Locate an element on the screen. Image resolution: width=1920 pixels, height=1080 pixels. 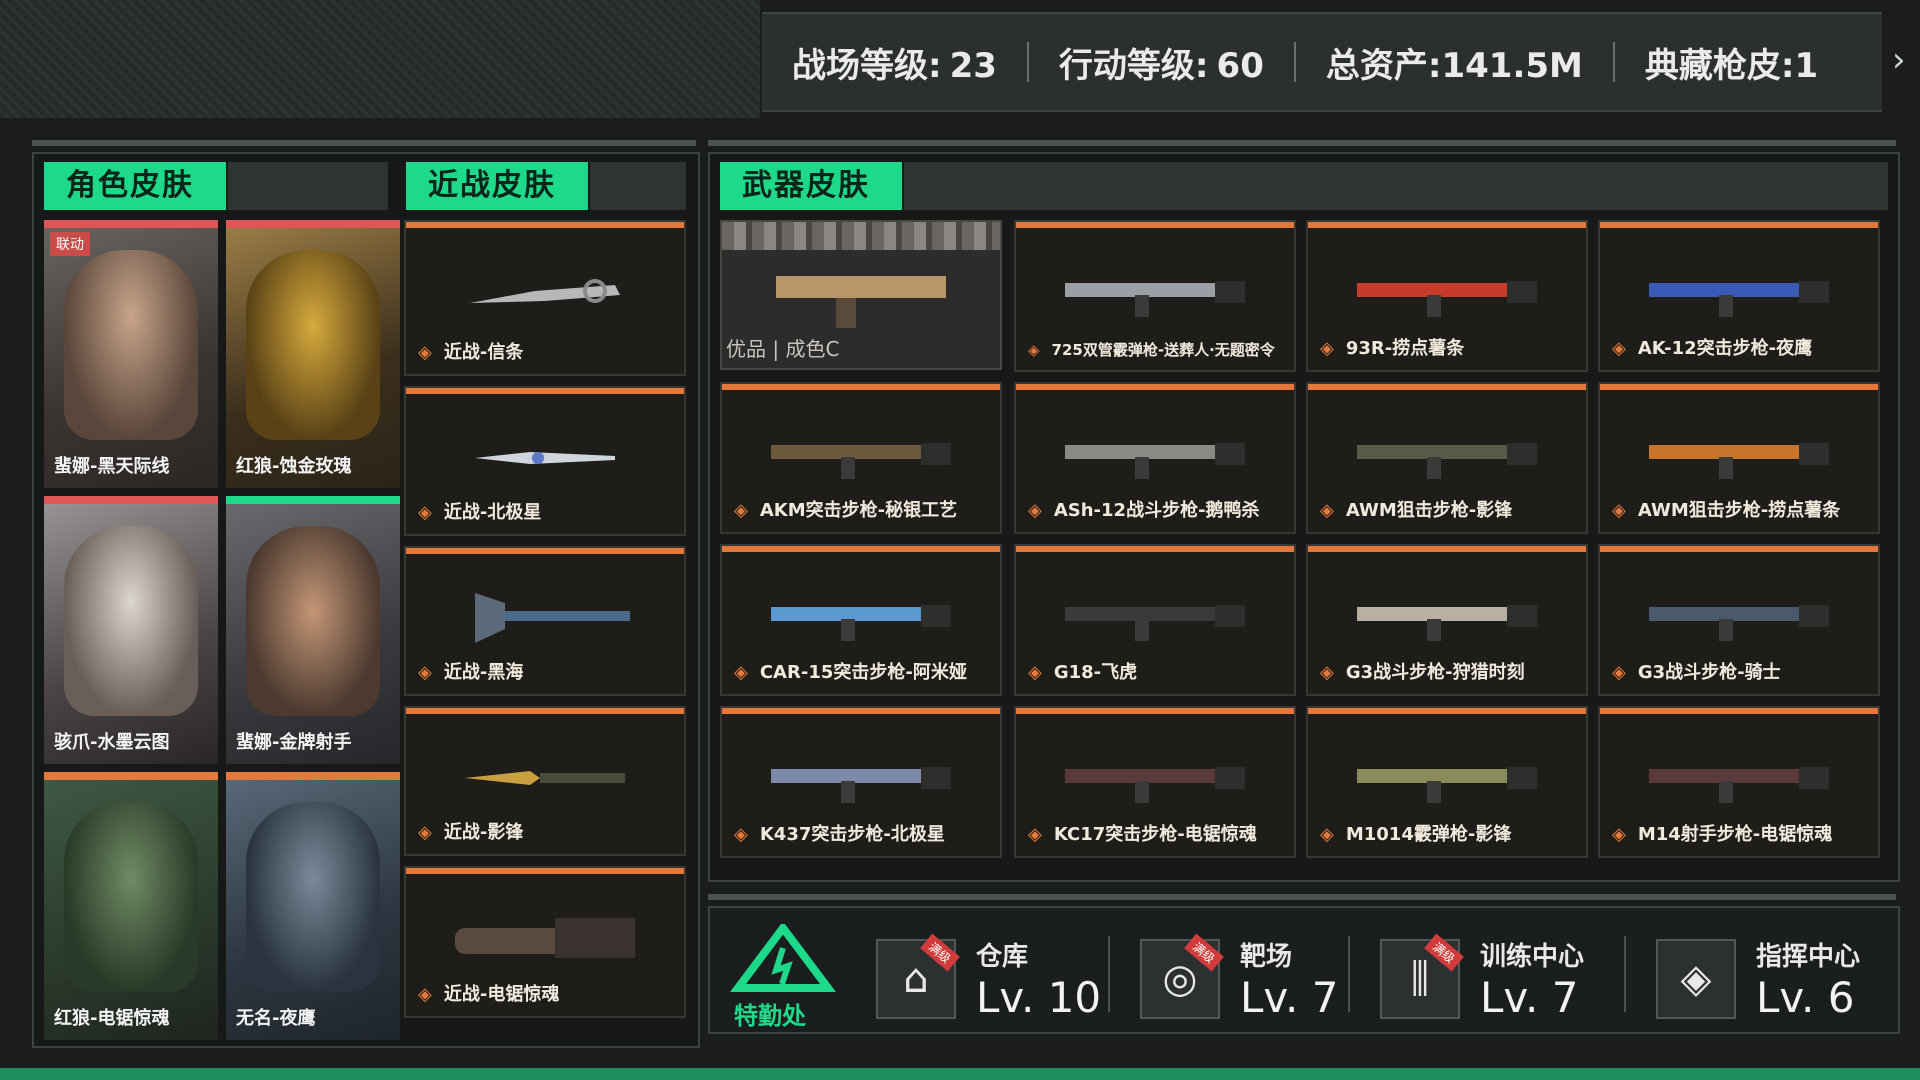
facility-range: ◎ 满级 靶场 Lv. 7 is located at coordinates (1239, 977).